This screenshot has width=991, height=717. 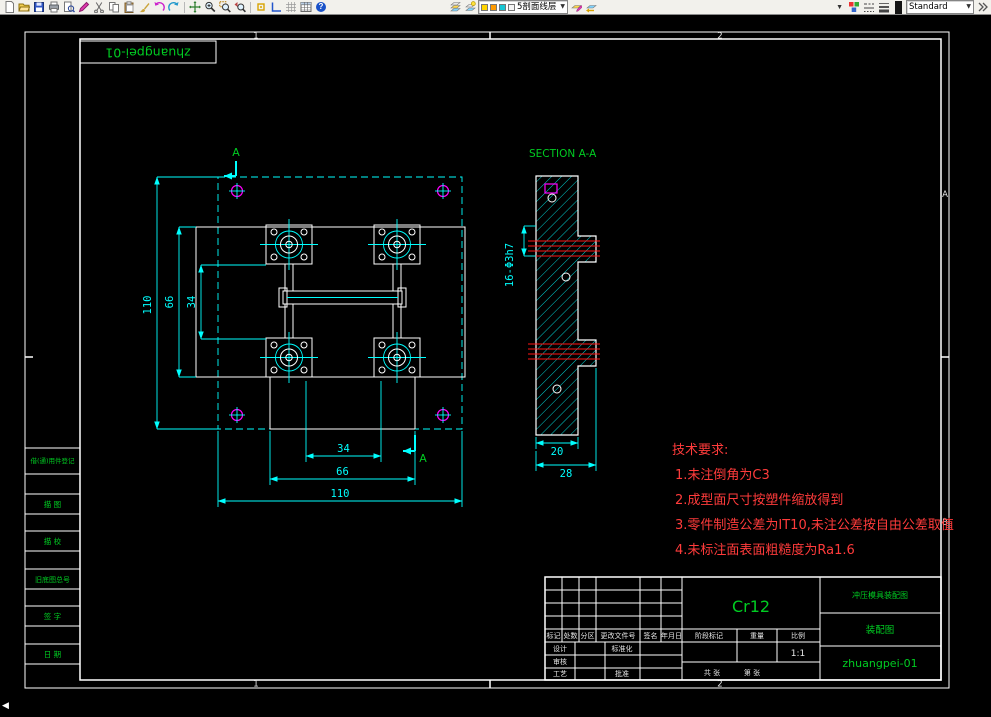 I want to click on save-icon, so click(x=39, y=7).